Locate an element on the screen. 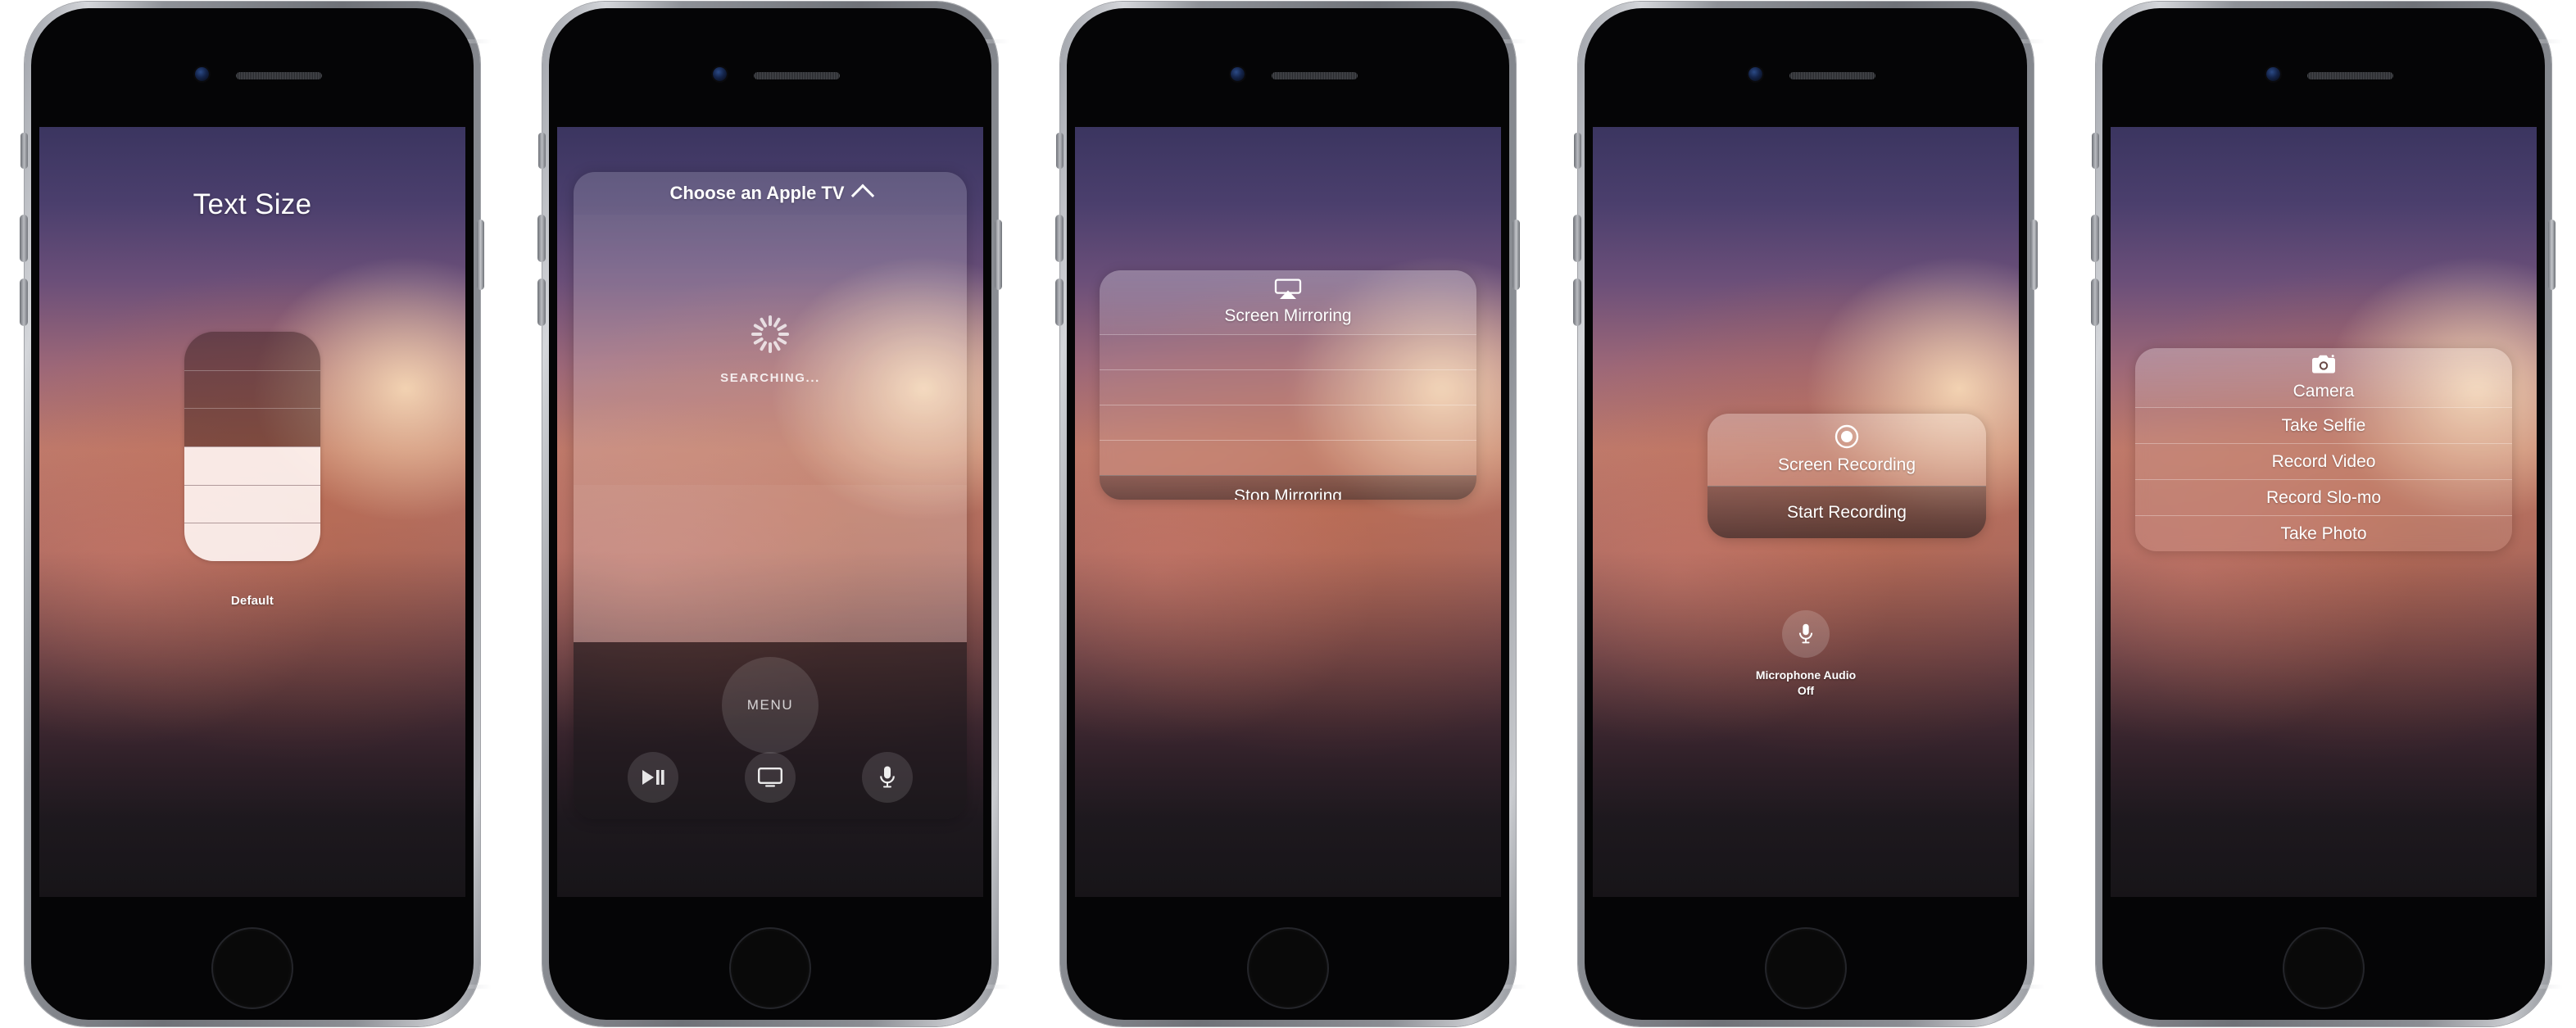  play-pause-button is located at coordinates (653, 777).